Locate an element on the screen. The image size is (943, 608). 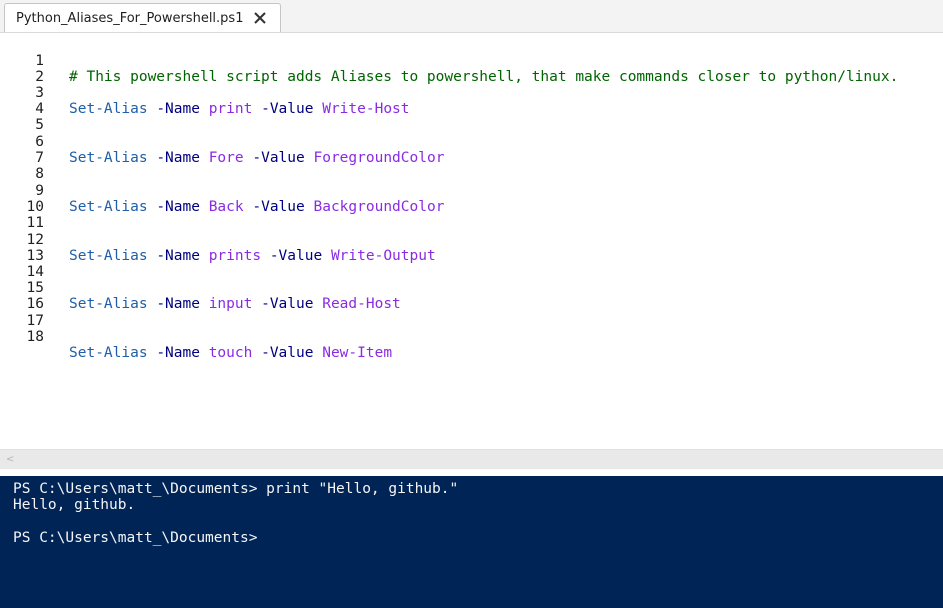
tab-strip: Python_Aliases_For_Powershell.ps1 is located at coordinates (471, 16).